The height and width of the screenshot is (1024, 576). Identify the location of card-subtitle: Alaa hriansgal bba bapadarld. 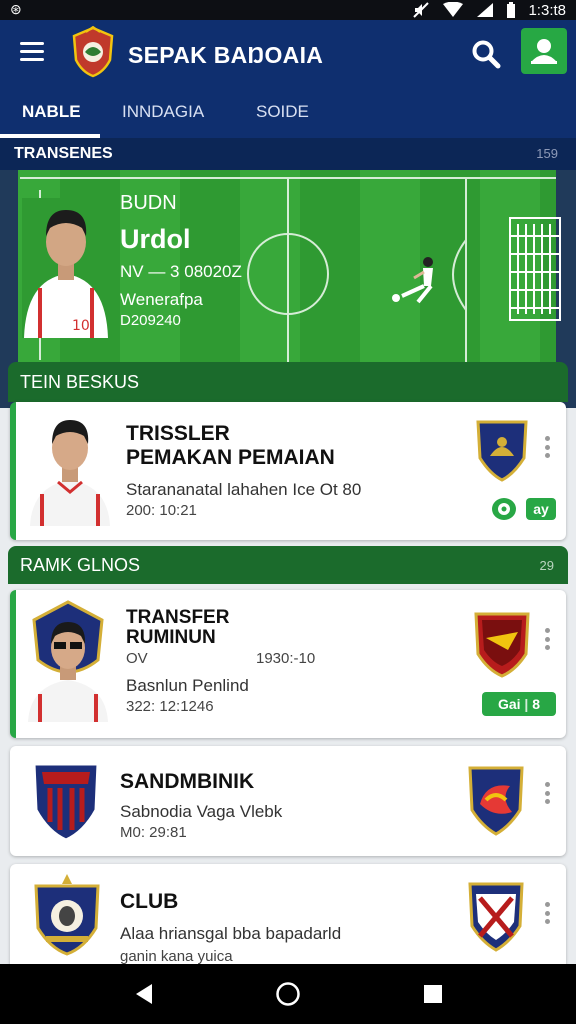
(231, 933).